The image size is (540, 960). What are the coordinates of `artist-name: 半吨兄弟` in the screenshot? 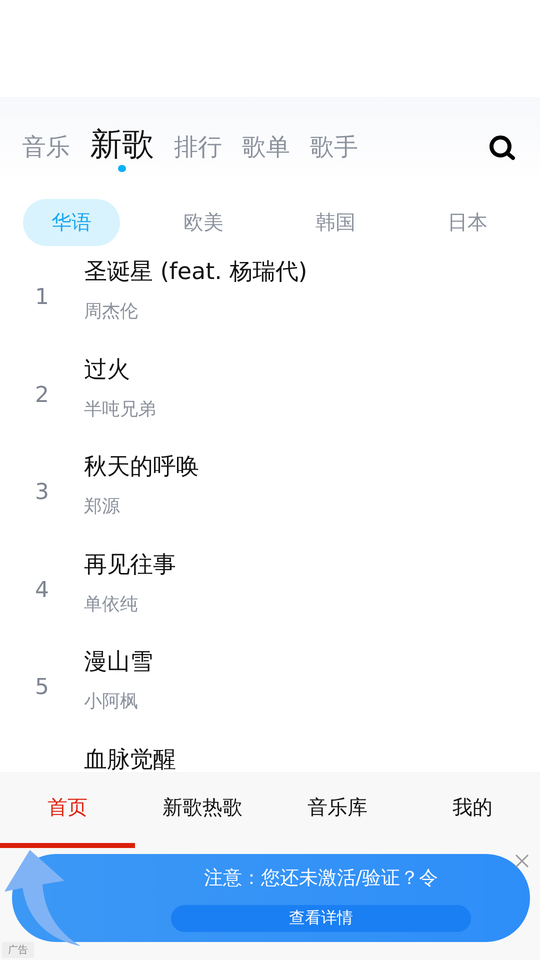 It's located at (120, 409).